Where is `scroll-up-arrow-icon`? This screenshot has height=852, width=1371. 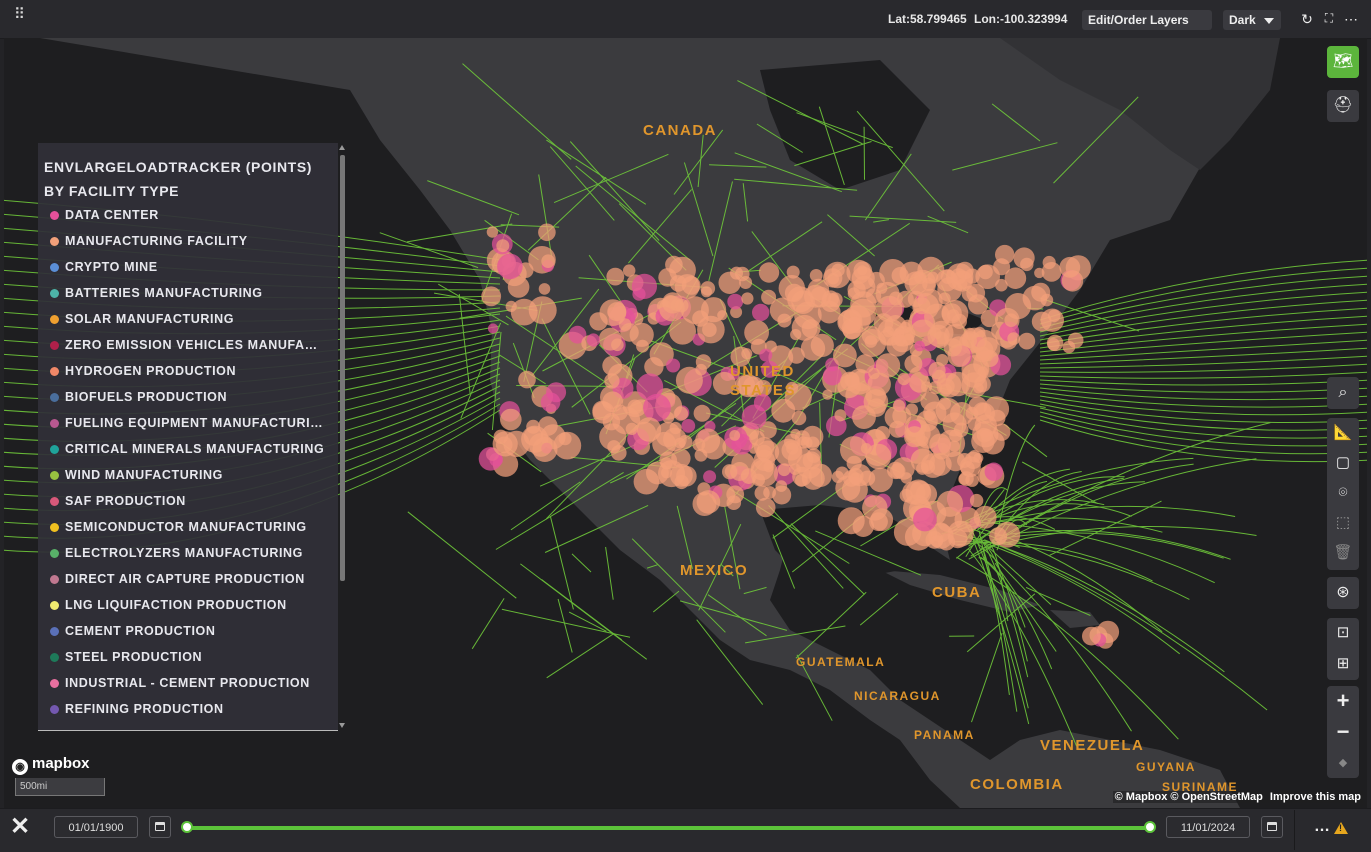 scroll-up-arrow-icon is located at coordinates (342, 147).